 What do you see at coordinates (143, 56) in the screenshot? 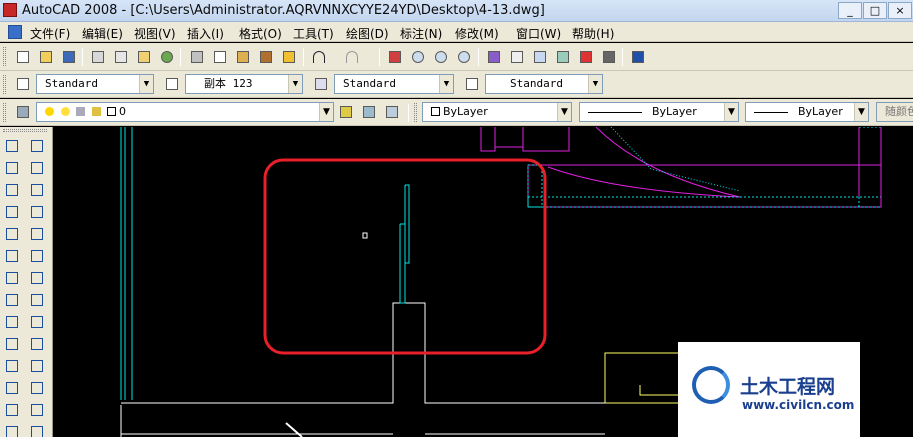
I see `publish-icon` at bounding box center [143, 56].